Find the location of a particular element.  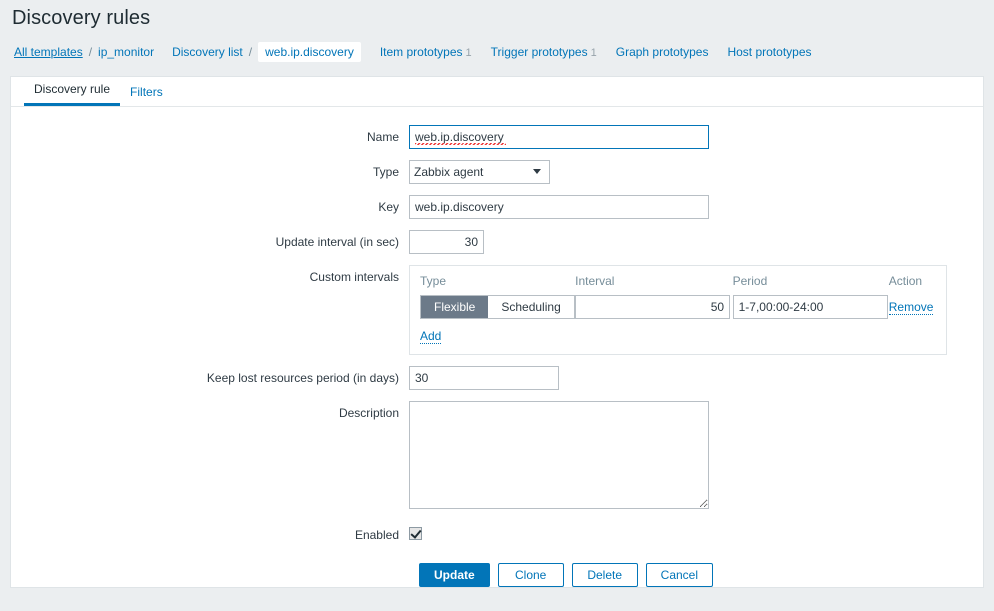

nav-item-trigger-prototypes-count: 1 is located at coordinates (593, 52).